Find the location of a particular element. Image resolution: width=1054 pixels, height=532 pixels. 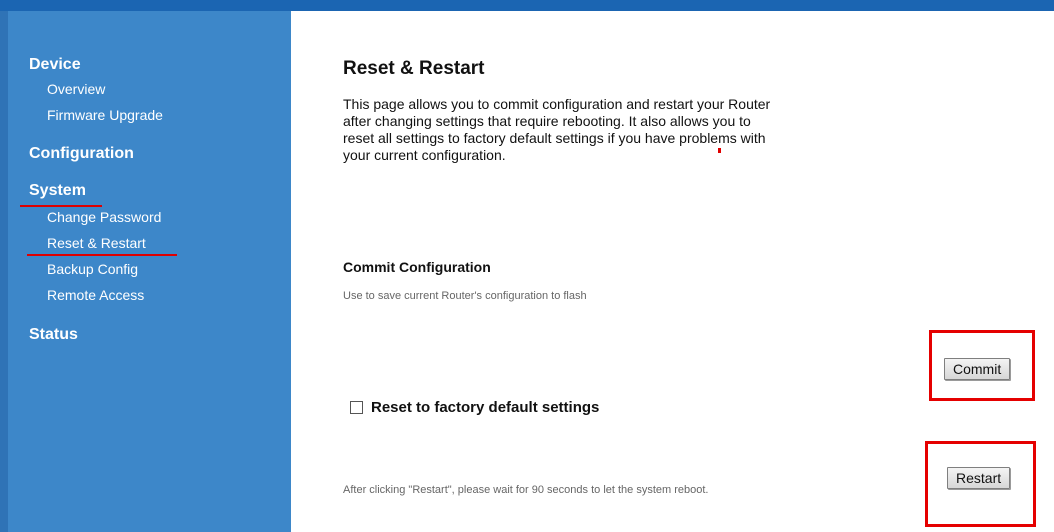

top-banner is located at coordinates (527, 5).